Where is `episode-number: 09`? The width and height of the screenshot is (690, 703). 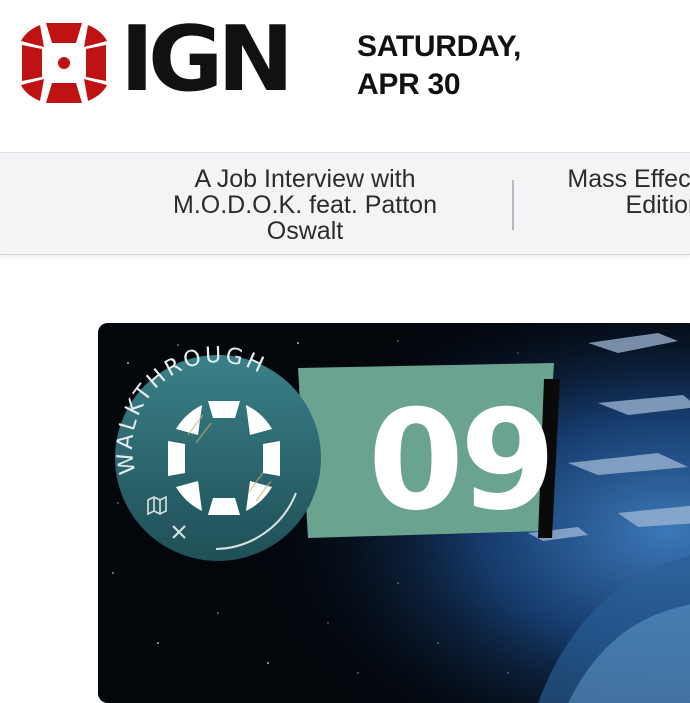 episode-number: 09 is located at coordinates (460, 460).